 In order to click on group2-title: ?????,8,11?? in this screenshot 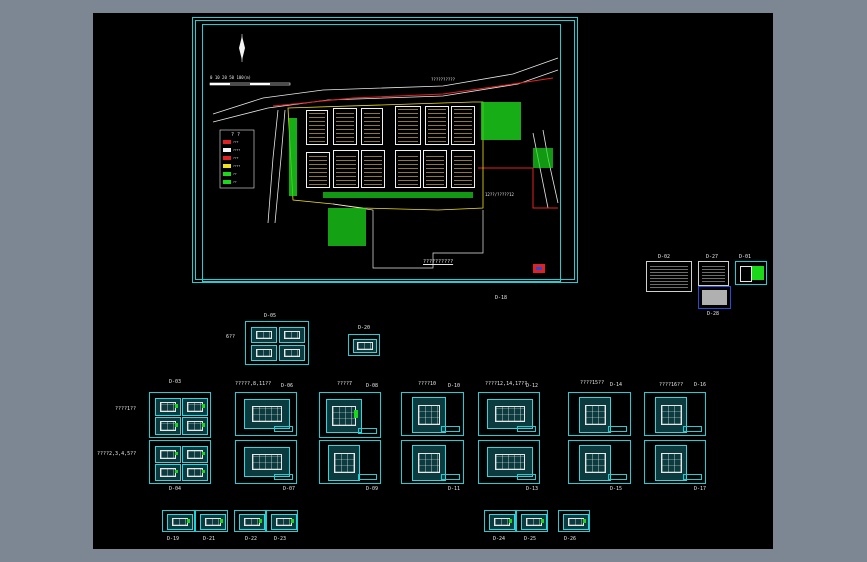, I will do `click(253, 384)`.